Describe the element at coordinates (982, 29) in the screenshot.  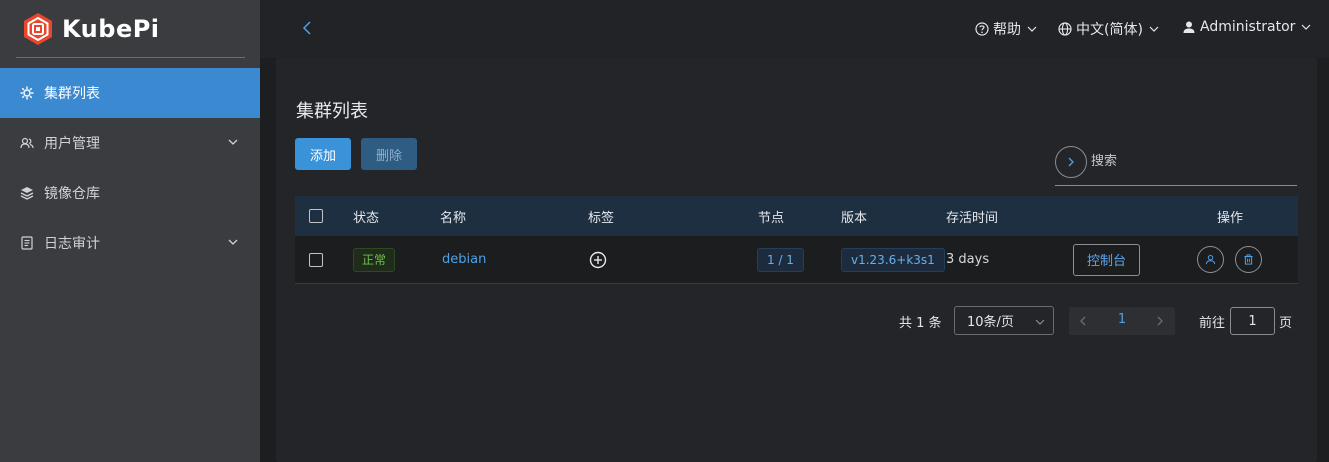
I see `help-icon` at that location.